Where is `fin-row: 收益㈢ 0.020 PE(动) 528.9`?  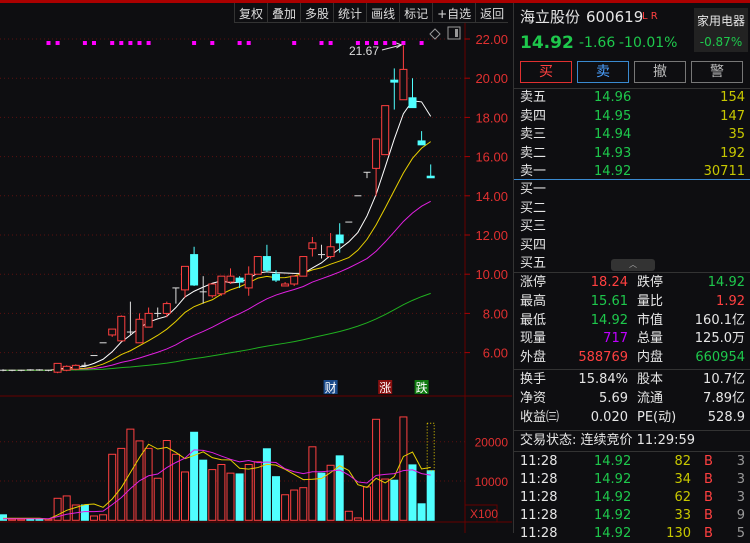 fin-row: 收益㈢ 0.020 PE(动) 528.9 is located at coordinates (632, 418).